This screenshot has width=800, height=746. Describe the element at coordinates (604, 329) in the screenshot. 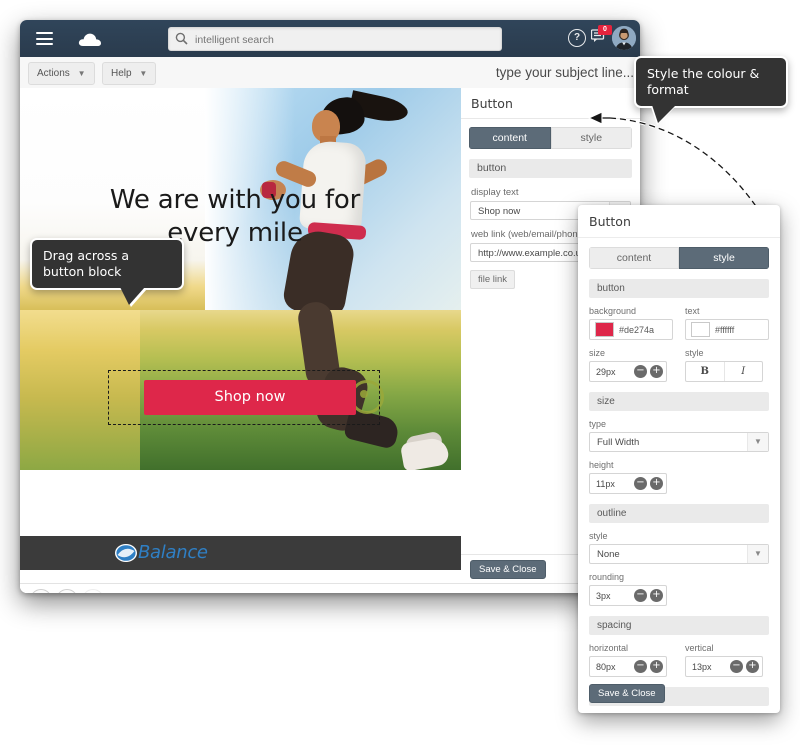

I see `background-swatch` at that location.